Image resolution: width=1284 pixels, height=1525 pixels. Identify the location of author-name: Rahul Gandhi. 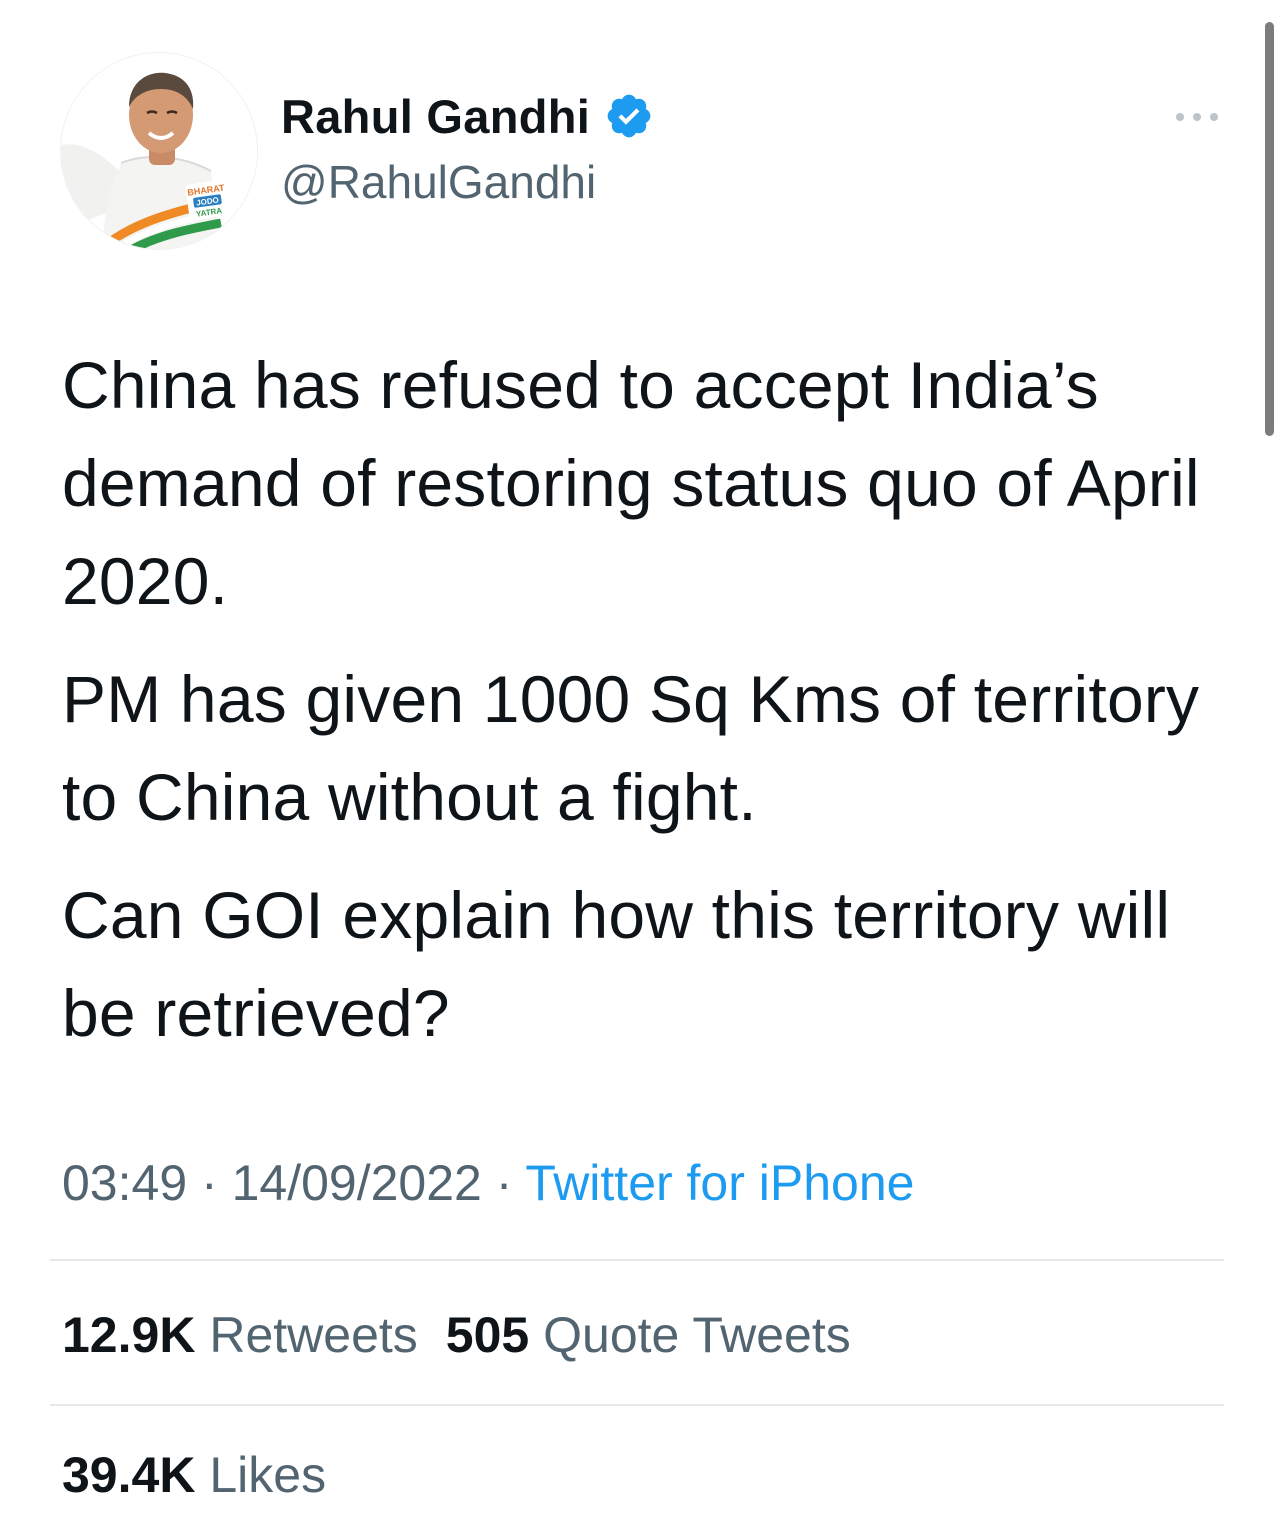
(435, 116).